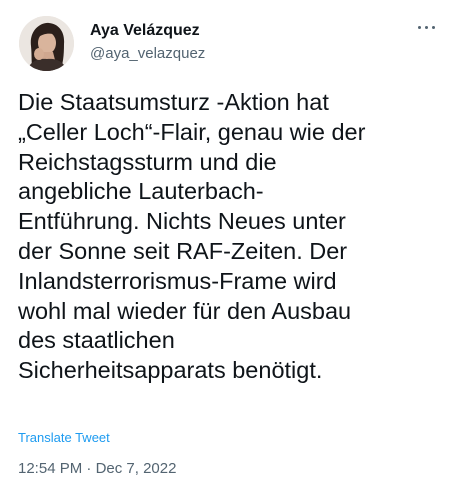  I want to click on display-name: Aya Velázquez, so click(145, 31).